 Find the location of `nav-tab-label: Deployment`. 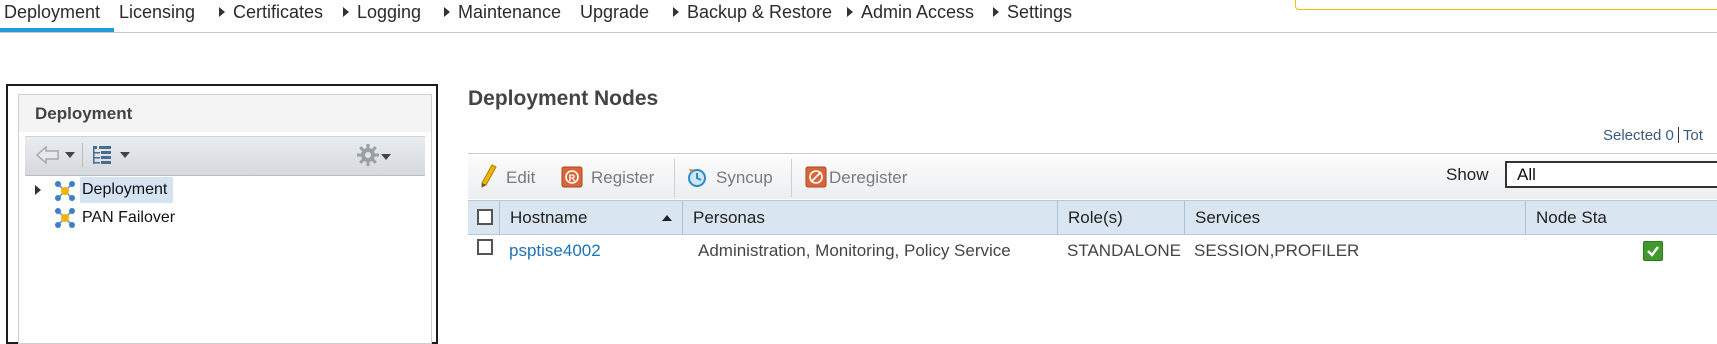

nav-tab-label: Deployment is located at coordinates (52, 12).